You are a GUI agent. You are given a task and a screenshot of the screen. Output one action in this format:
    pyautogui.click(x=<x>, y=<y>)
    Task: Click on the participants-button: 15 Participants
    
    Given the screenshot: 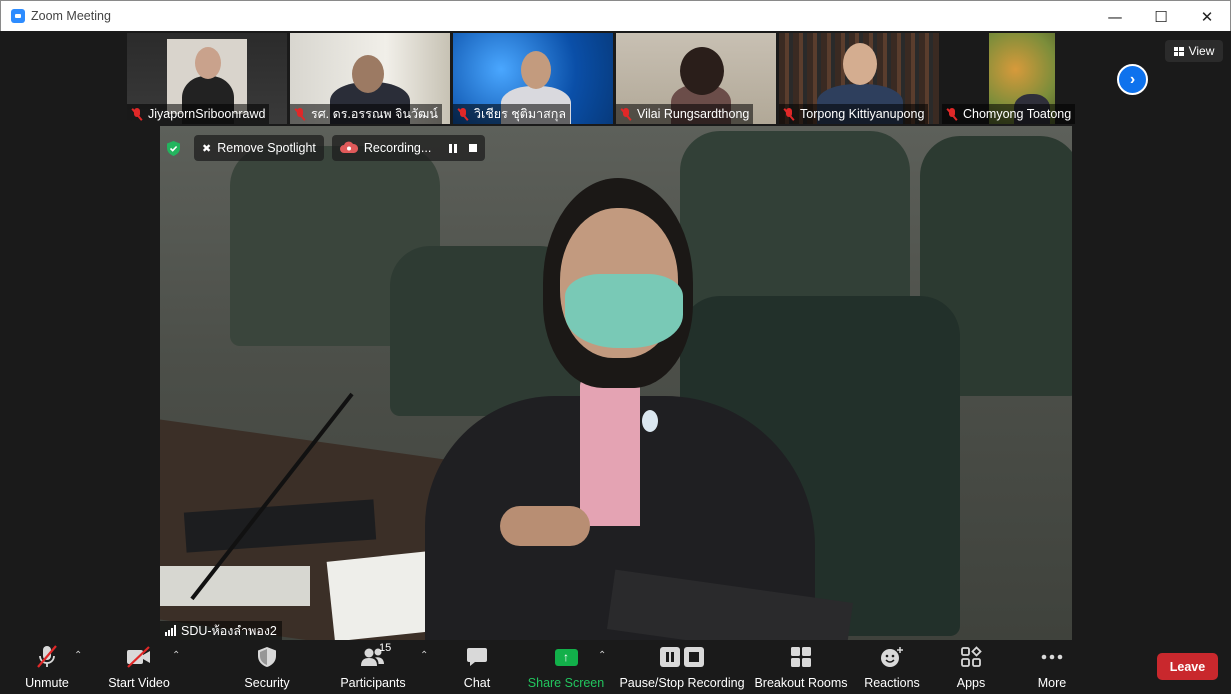 What is the action you would take?
    pyautogui.click(x=373, y=667)
    